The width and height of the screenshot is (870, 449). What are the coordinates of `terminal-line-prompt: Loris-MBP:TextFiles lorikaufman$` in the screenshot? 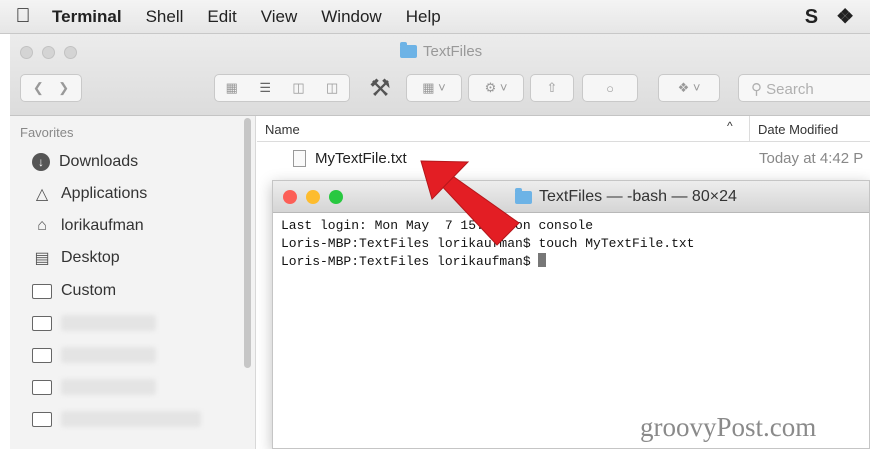 It's located at (571, 262).